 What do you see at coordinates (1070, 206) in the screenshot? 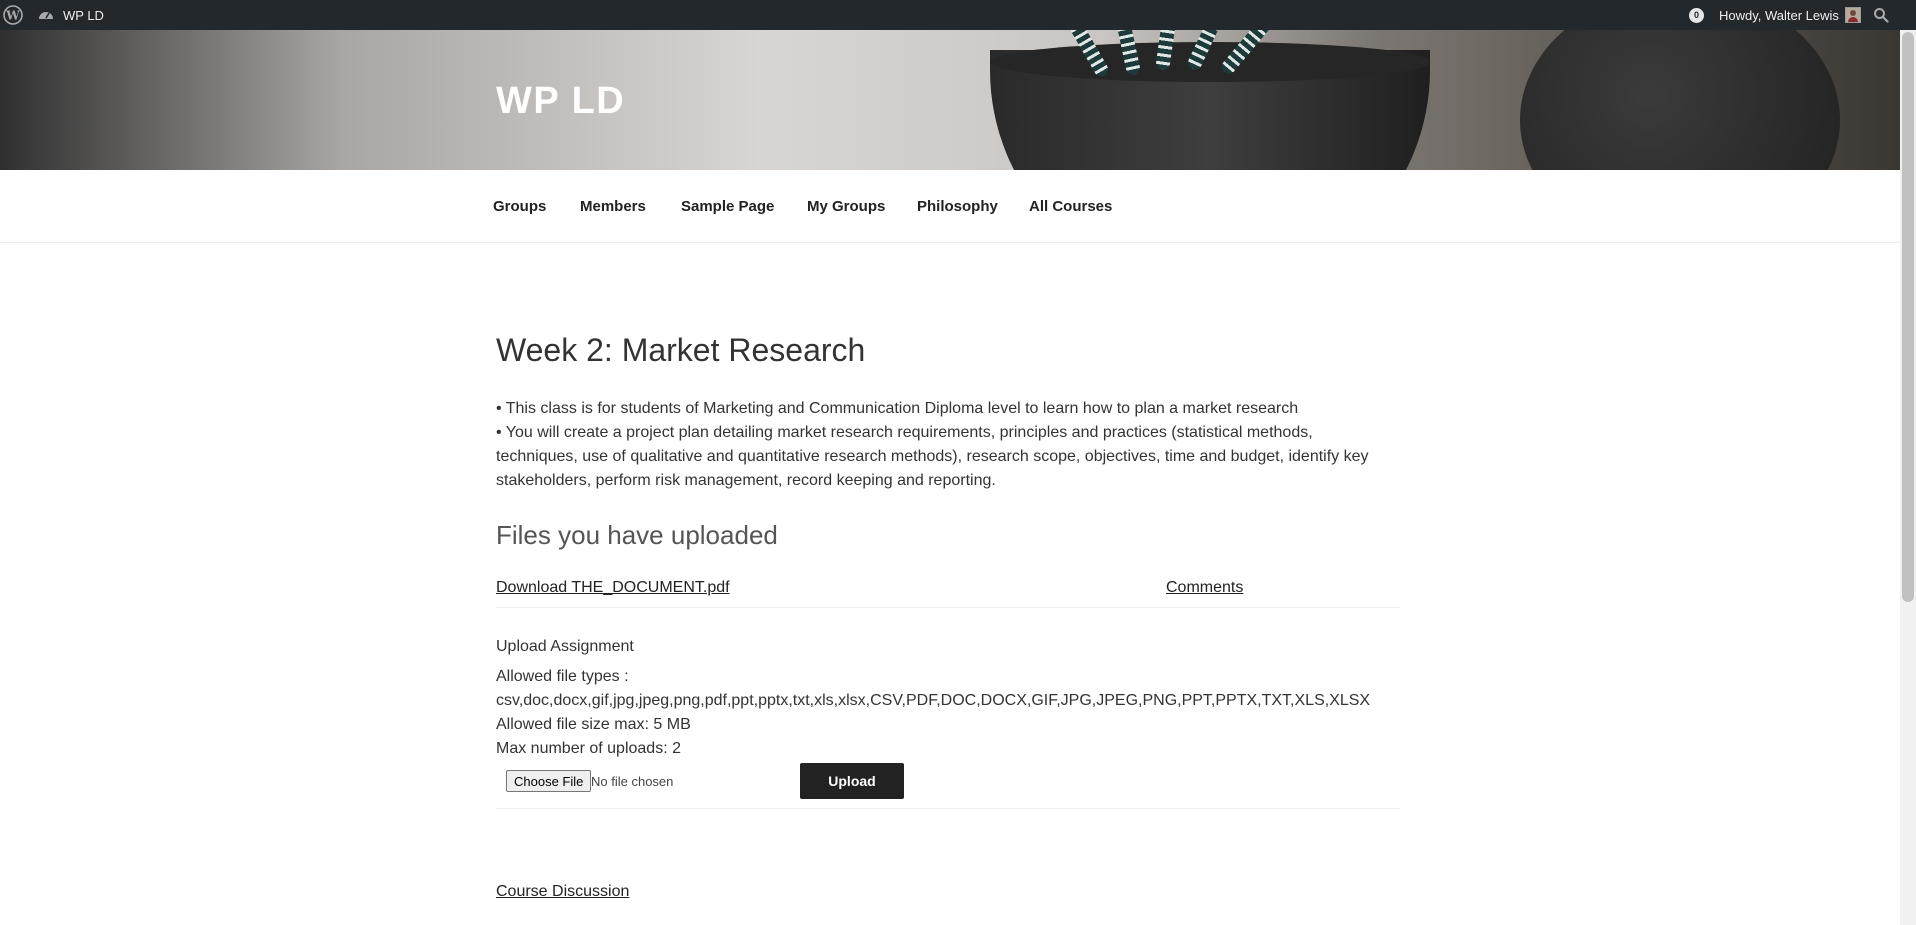
I see `nav-item-all-courses: All Courses` at bounding box center [1070, 206].